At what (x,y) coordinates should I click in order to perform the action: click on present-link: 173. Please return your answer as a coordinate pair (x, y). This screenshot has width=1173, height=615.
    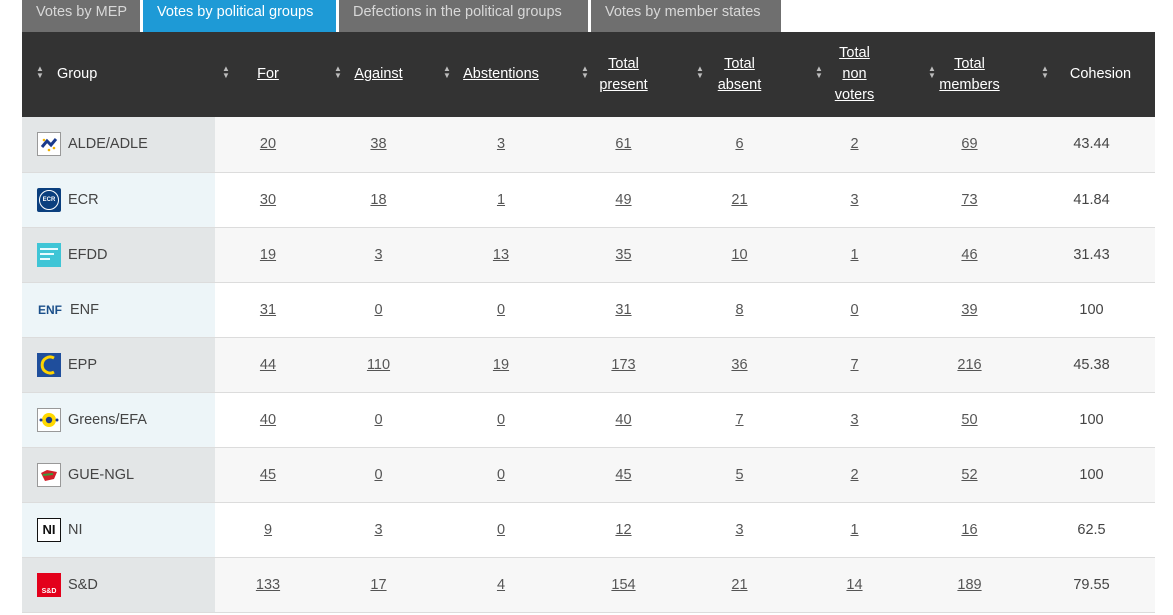
    Looking at the image, I should click on (623, 365).